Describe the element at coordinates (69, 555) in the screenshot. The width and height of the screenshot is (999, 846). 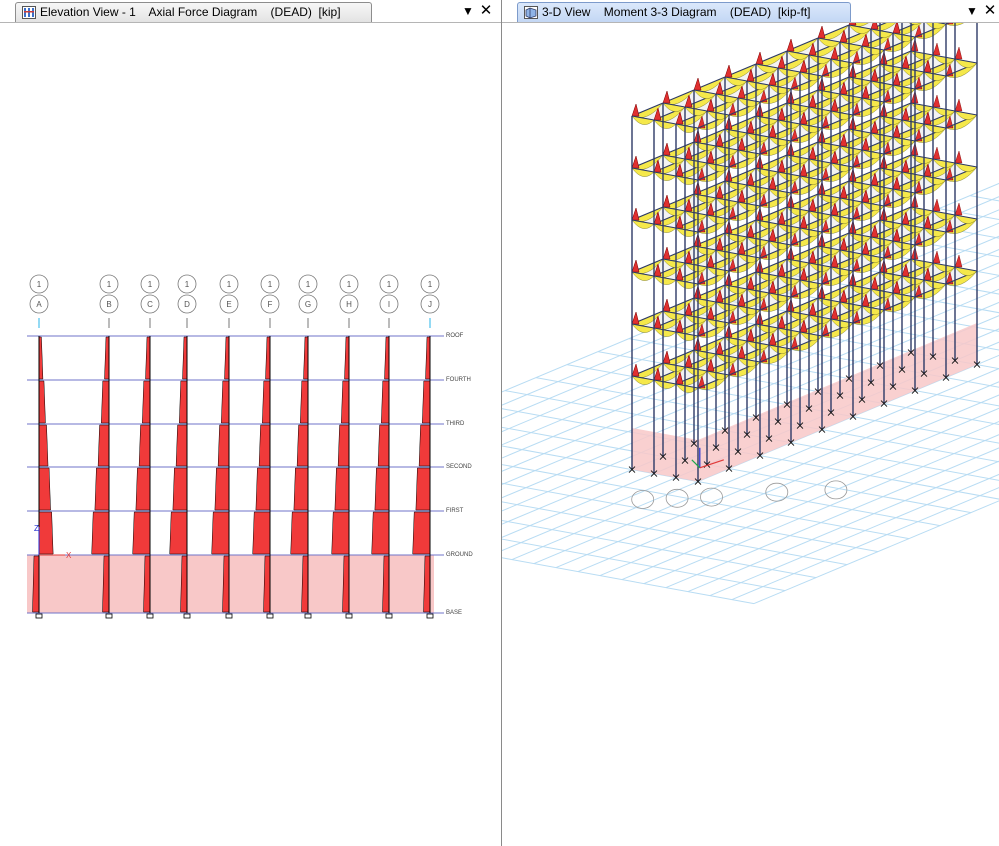
I see `axis-x-label: X` at that location.